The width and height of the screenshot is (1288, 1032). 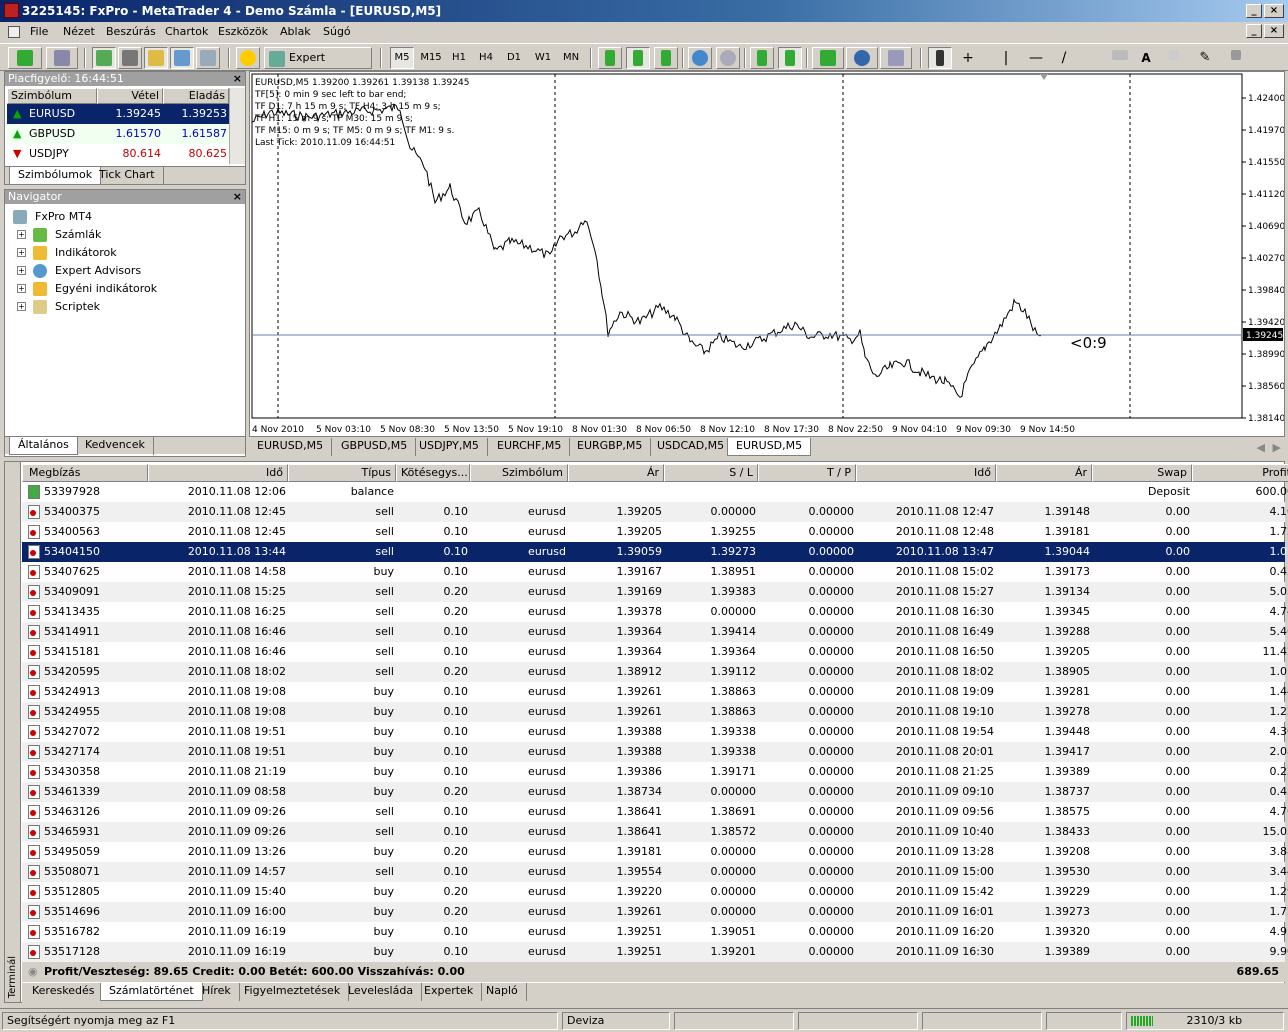 I want to click on nav-expert-advisors: + Expert Advisors, so click(x=79, y=271).